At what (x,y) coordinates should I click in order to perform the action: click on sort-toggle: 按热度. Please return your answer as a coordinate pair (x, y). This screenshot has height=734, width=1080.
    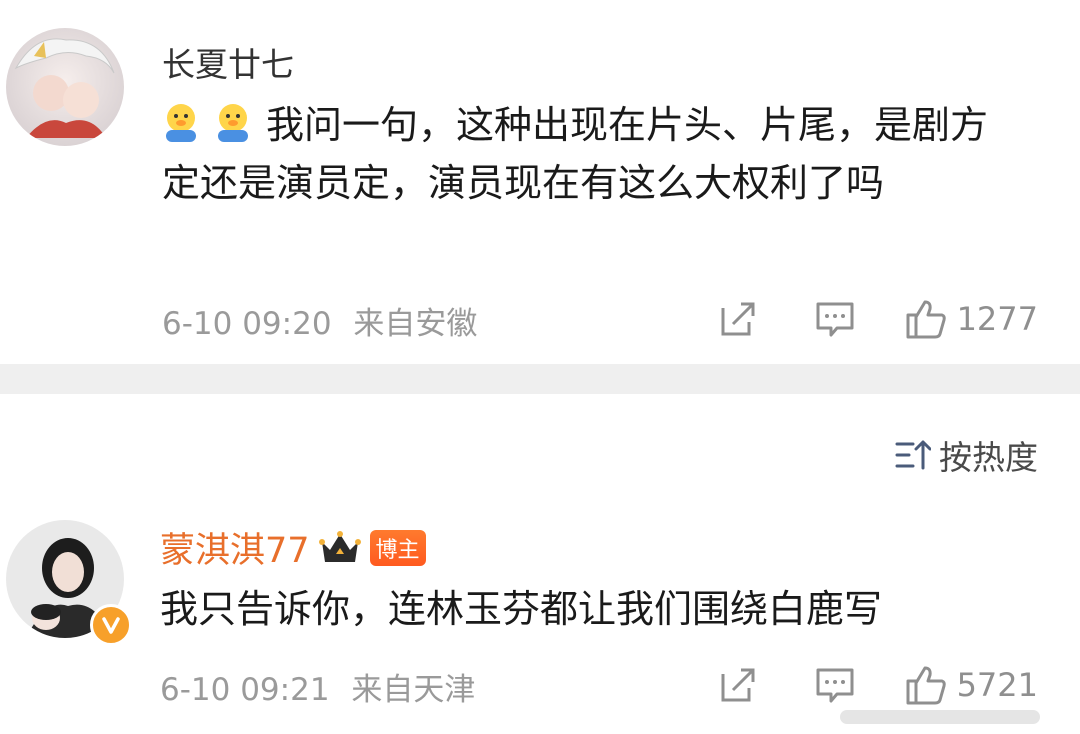
    Looking at the image, I should click on (966, 455).